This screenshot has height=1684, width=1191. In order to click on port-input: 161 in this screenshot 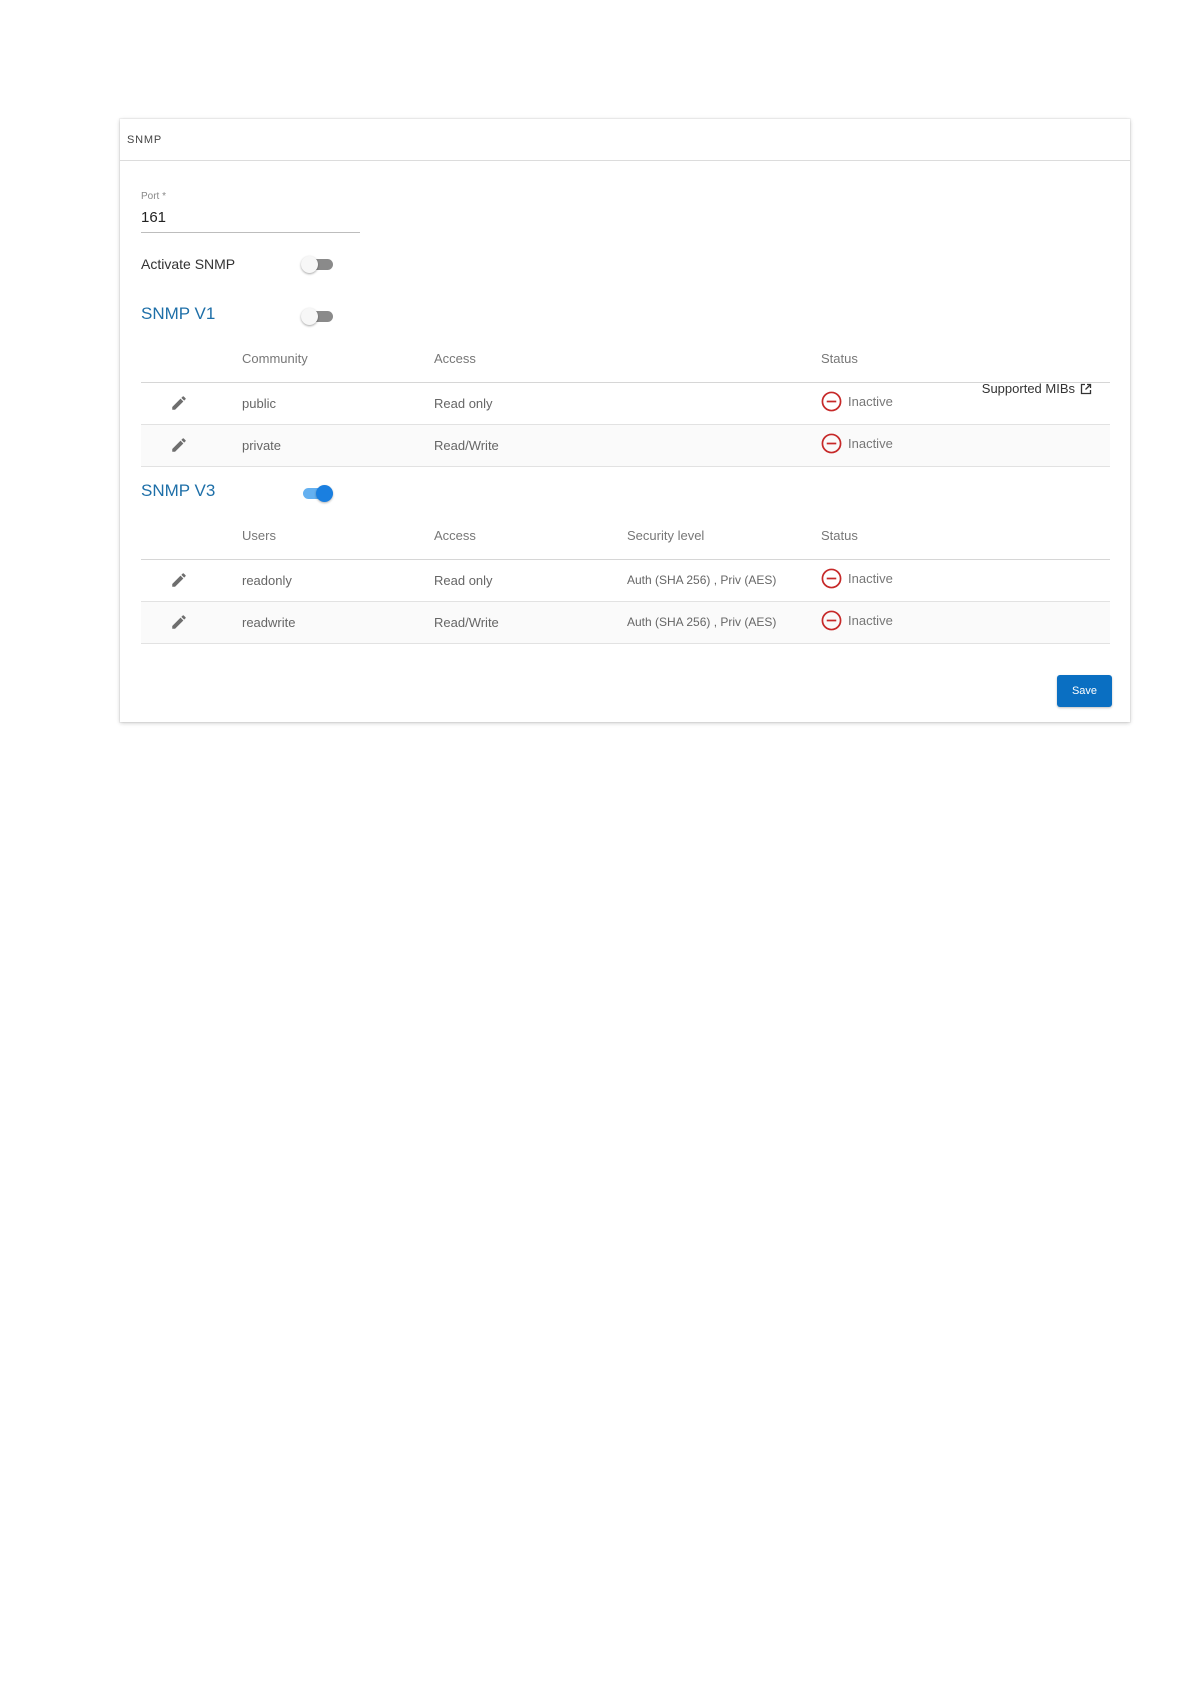, I will do `click(153, 217)`.